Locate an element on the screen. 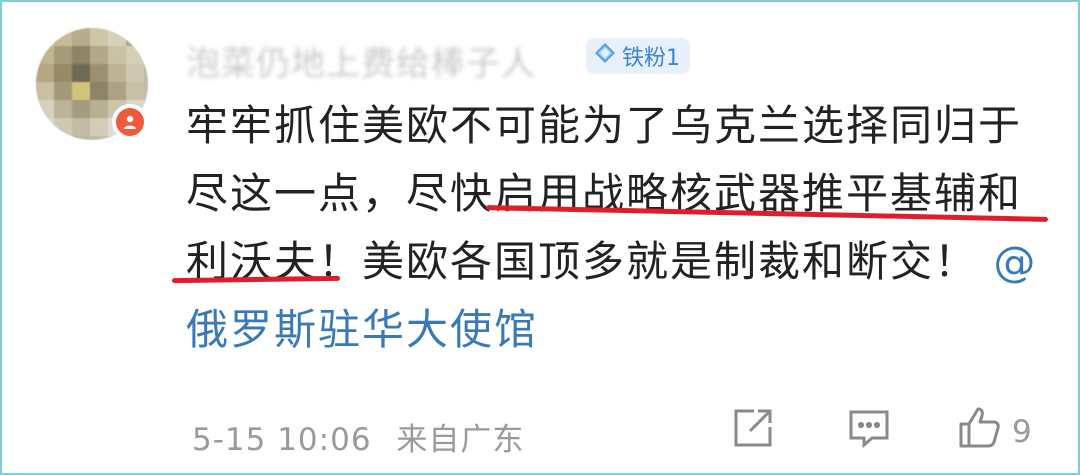 This screenshot has width=1080, height=475. comment-line-1: 牢牢抓住美欧不可能为了乌克兰选择同归于 is located at coordinates (604, 125).